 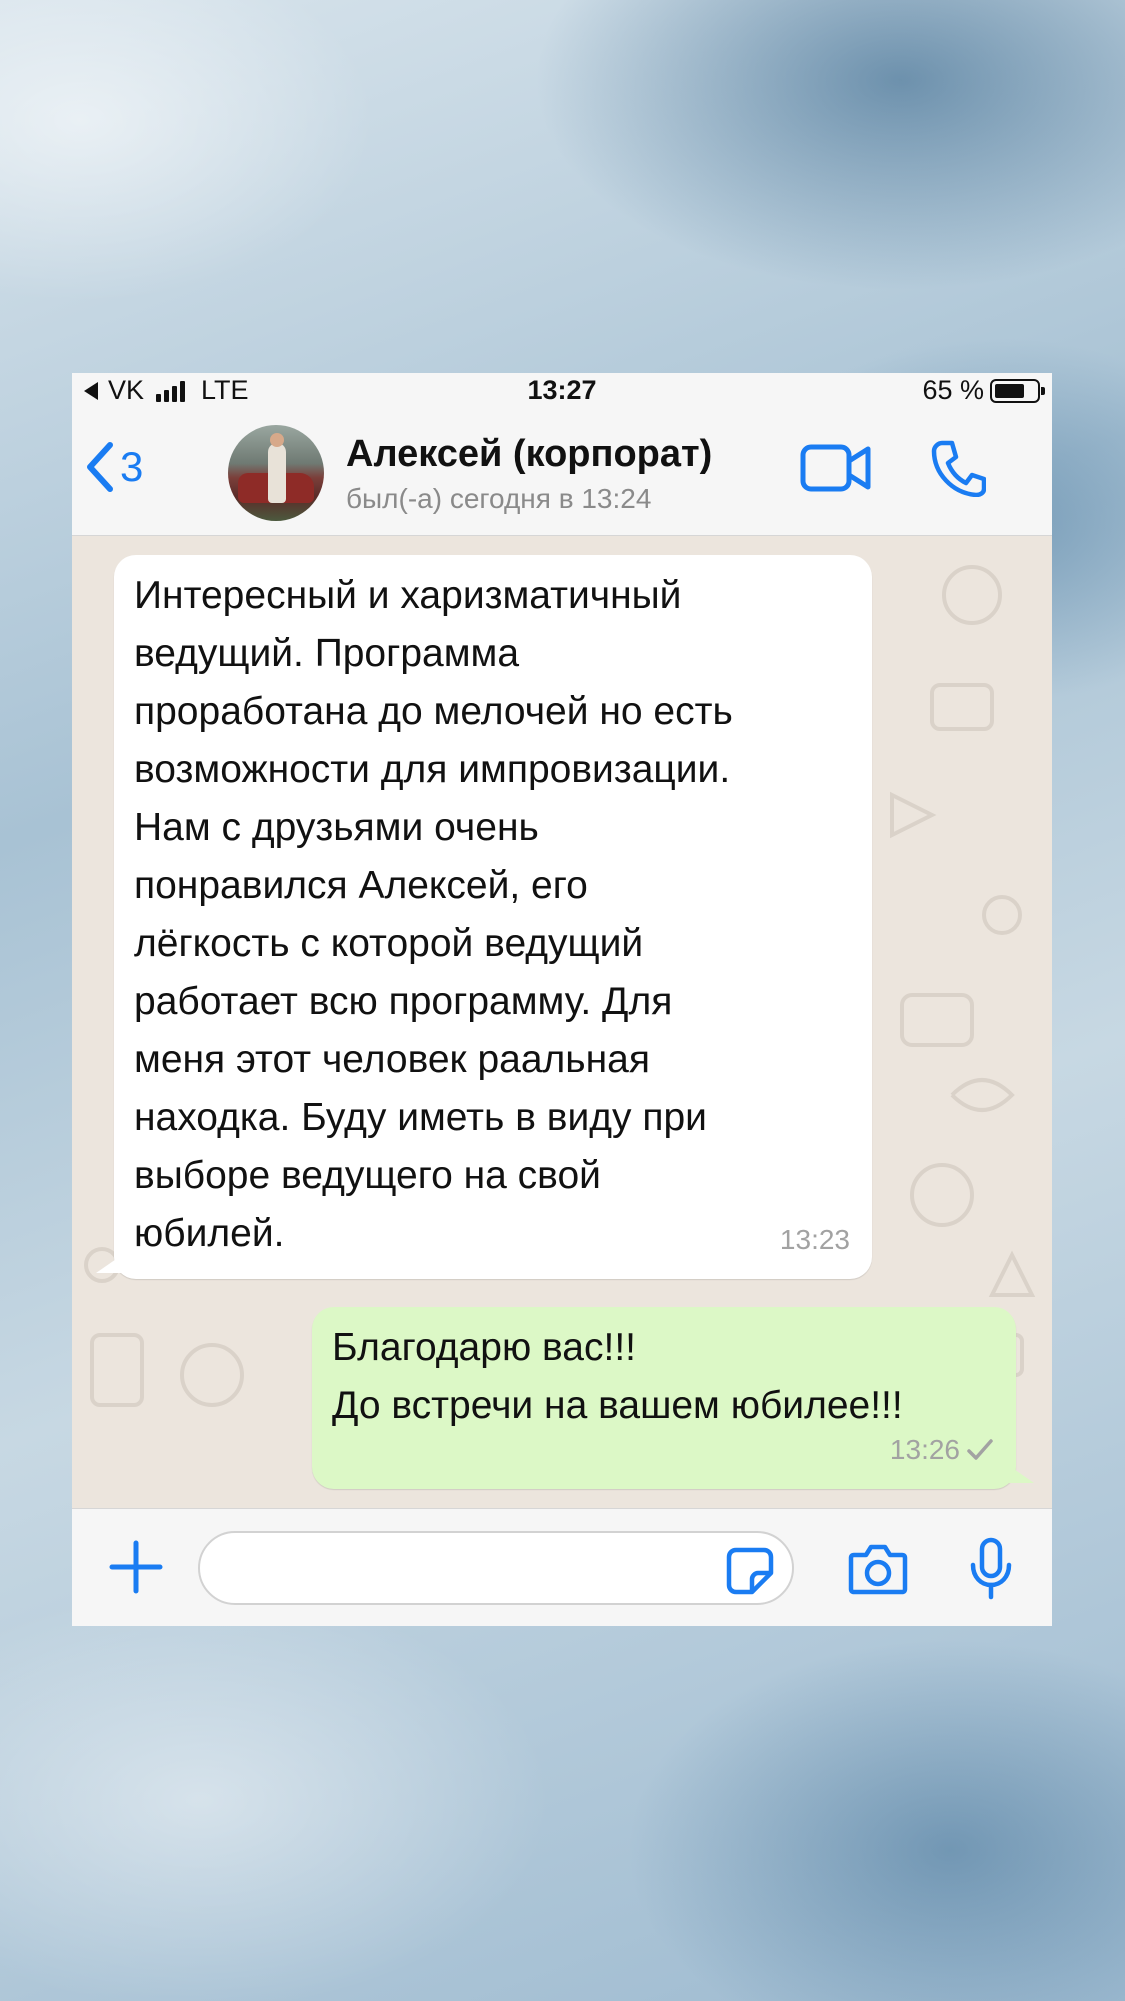 I want to click on message-timestamp: 13:23, so click(x=814, y=1239).